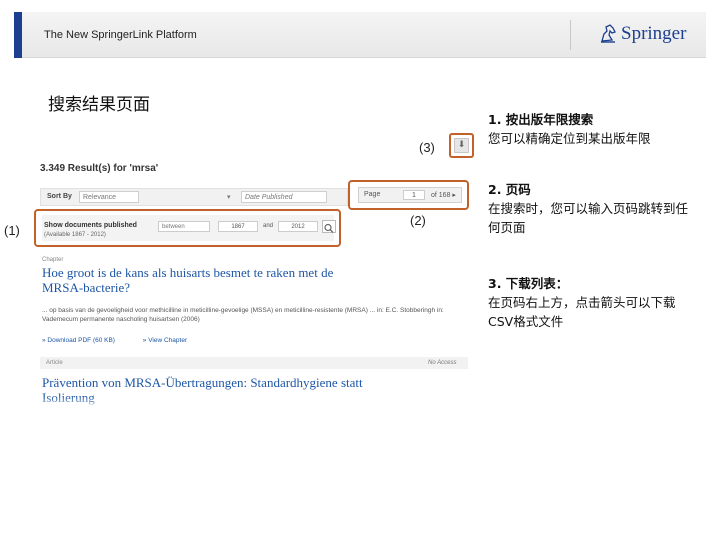 The image size is (720, 540). What do you see at coordinates (427, 147) in the screenshot?
I see `marker-3: (3)` at bounding box center [427, 147].